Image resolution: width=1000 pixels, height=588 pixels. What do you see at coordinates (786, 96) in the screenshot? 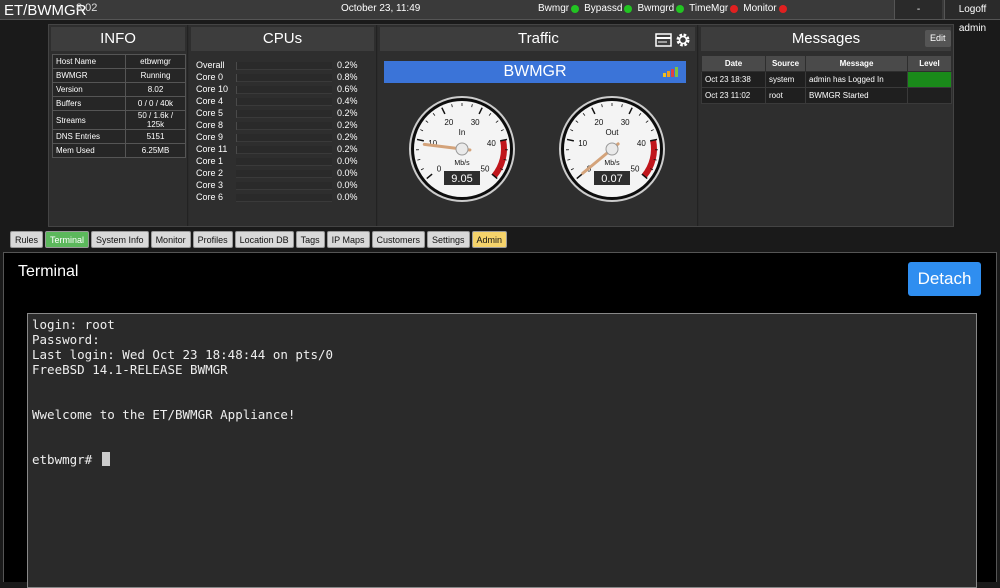
I see `message-source: root` at bounding box center [786, 96].